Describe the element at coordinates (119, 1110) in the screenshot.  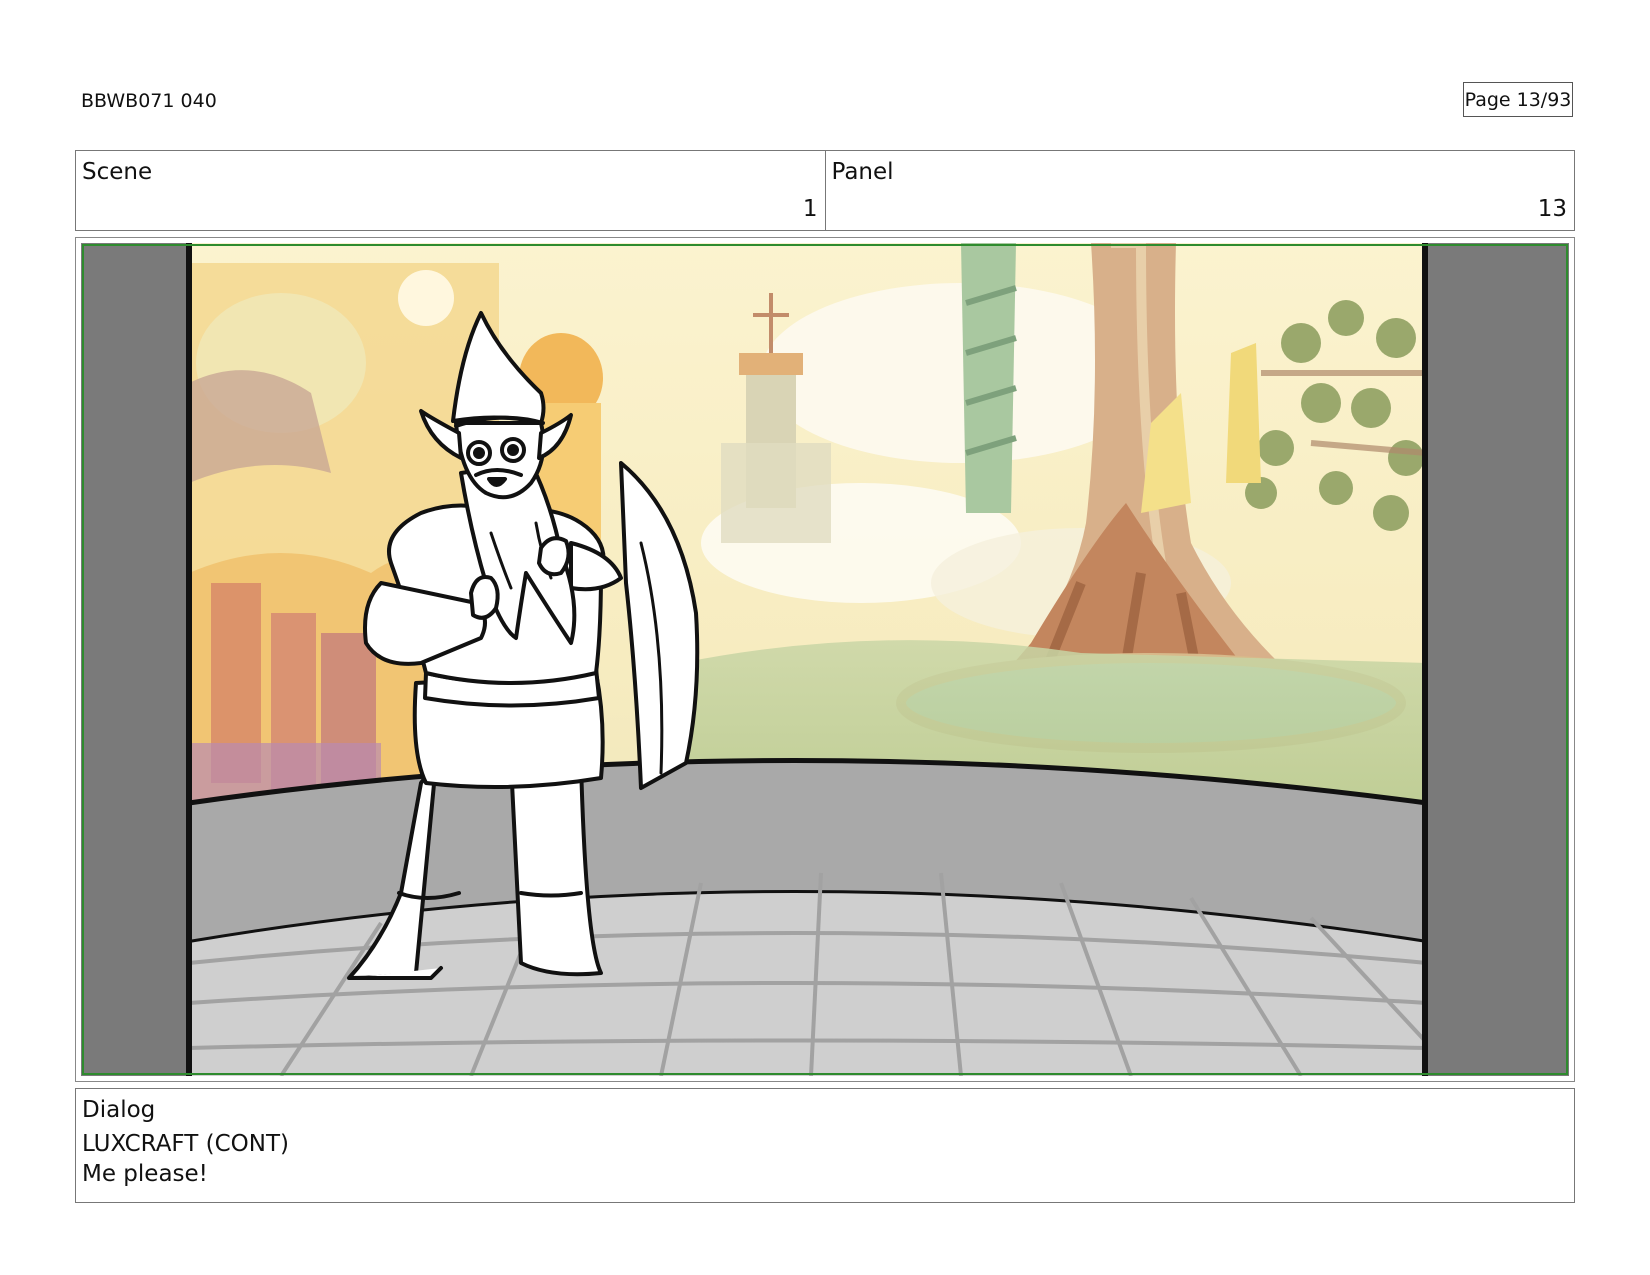
I see `dialog-label: Dialog` at that location.